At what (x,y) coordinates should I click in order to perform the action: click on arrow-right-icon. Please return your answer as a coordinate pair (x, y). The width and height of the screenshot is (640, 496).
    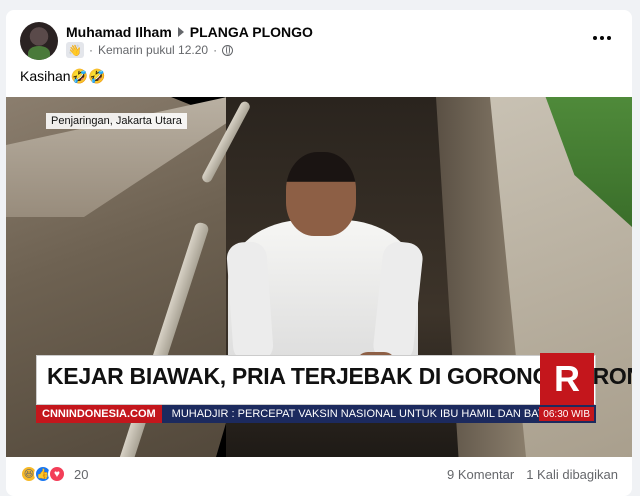
    Looking at the image, I should click on (180, 32).